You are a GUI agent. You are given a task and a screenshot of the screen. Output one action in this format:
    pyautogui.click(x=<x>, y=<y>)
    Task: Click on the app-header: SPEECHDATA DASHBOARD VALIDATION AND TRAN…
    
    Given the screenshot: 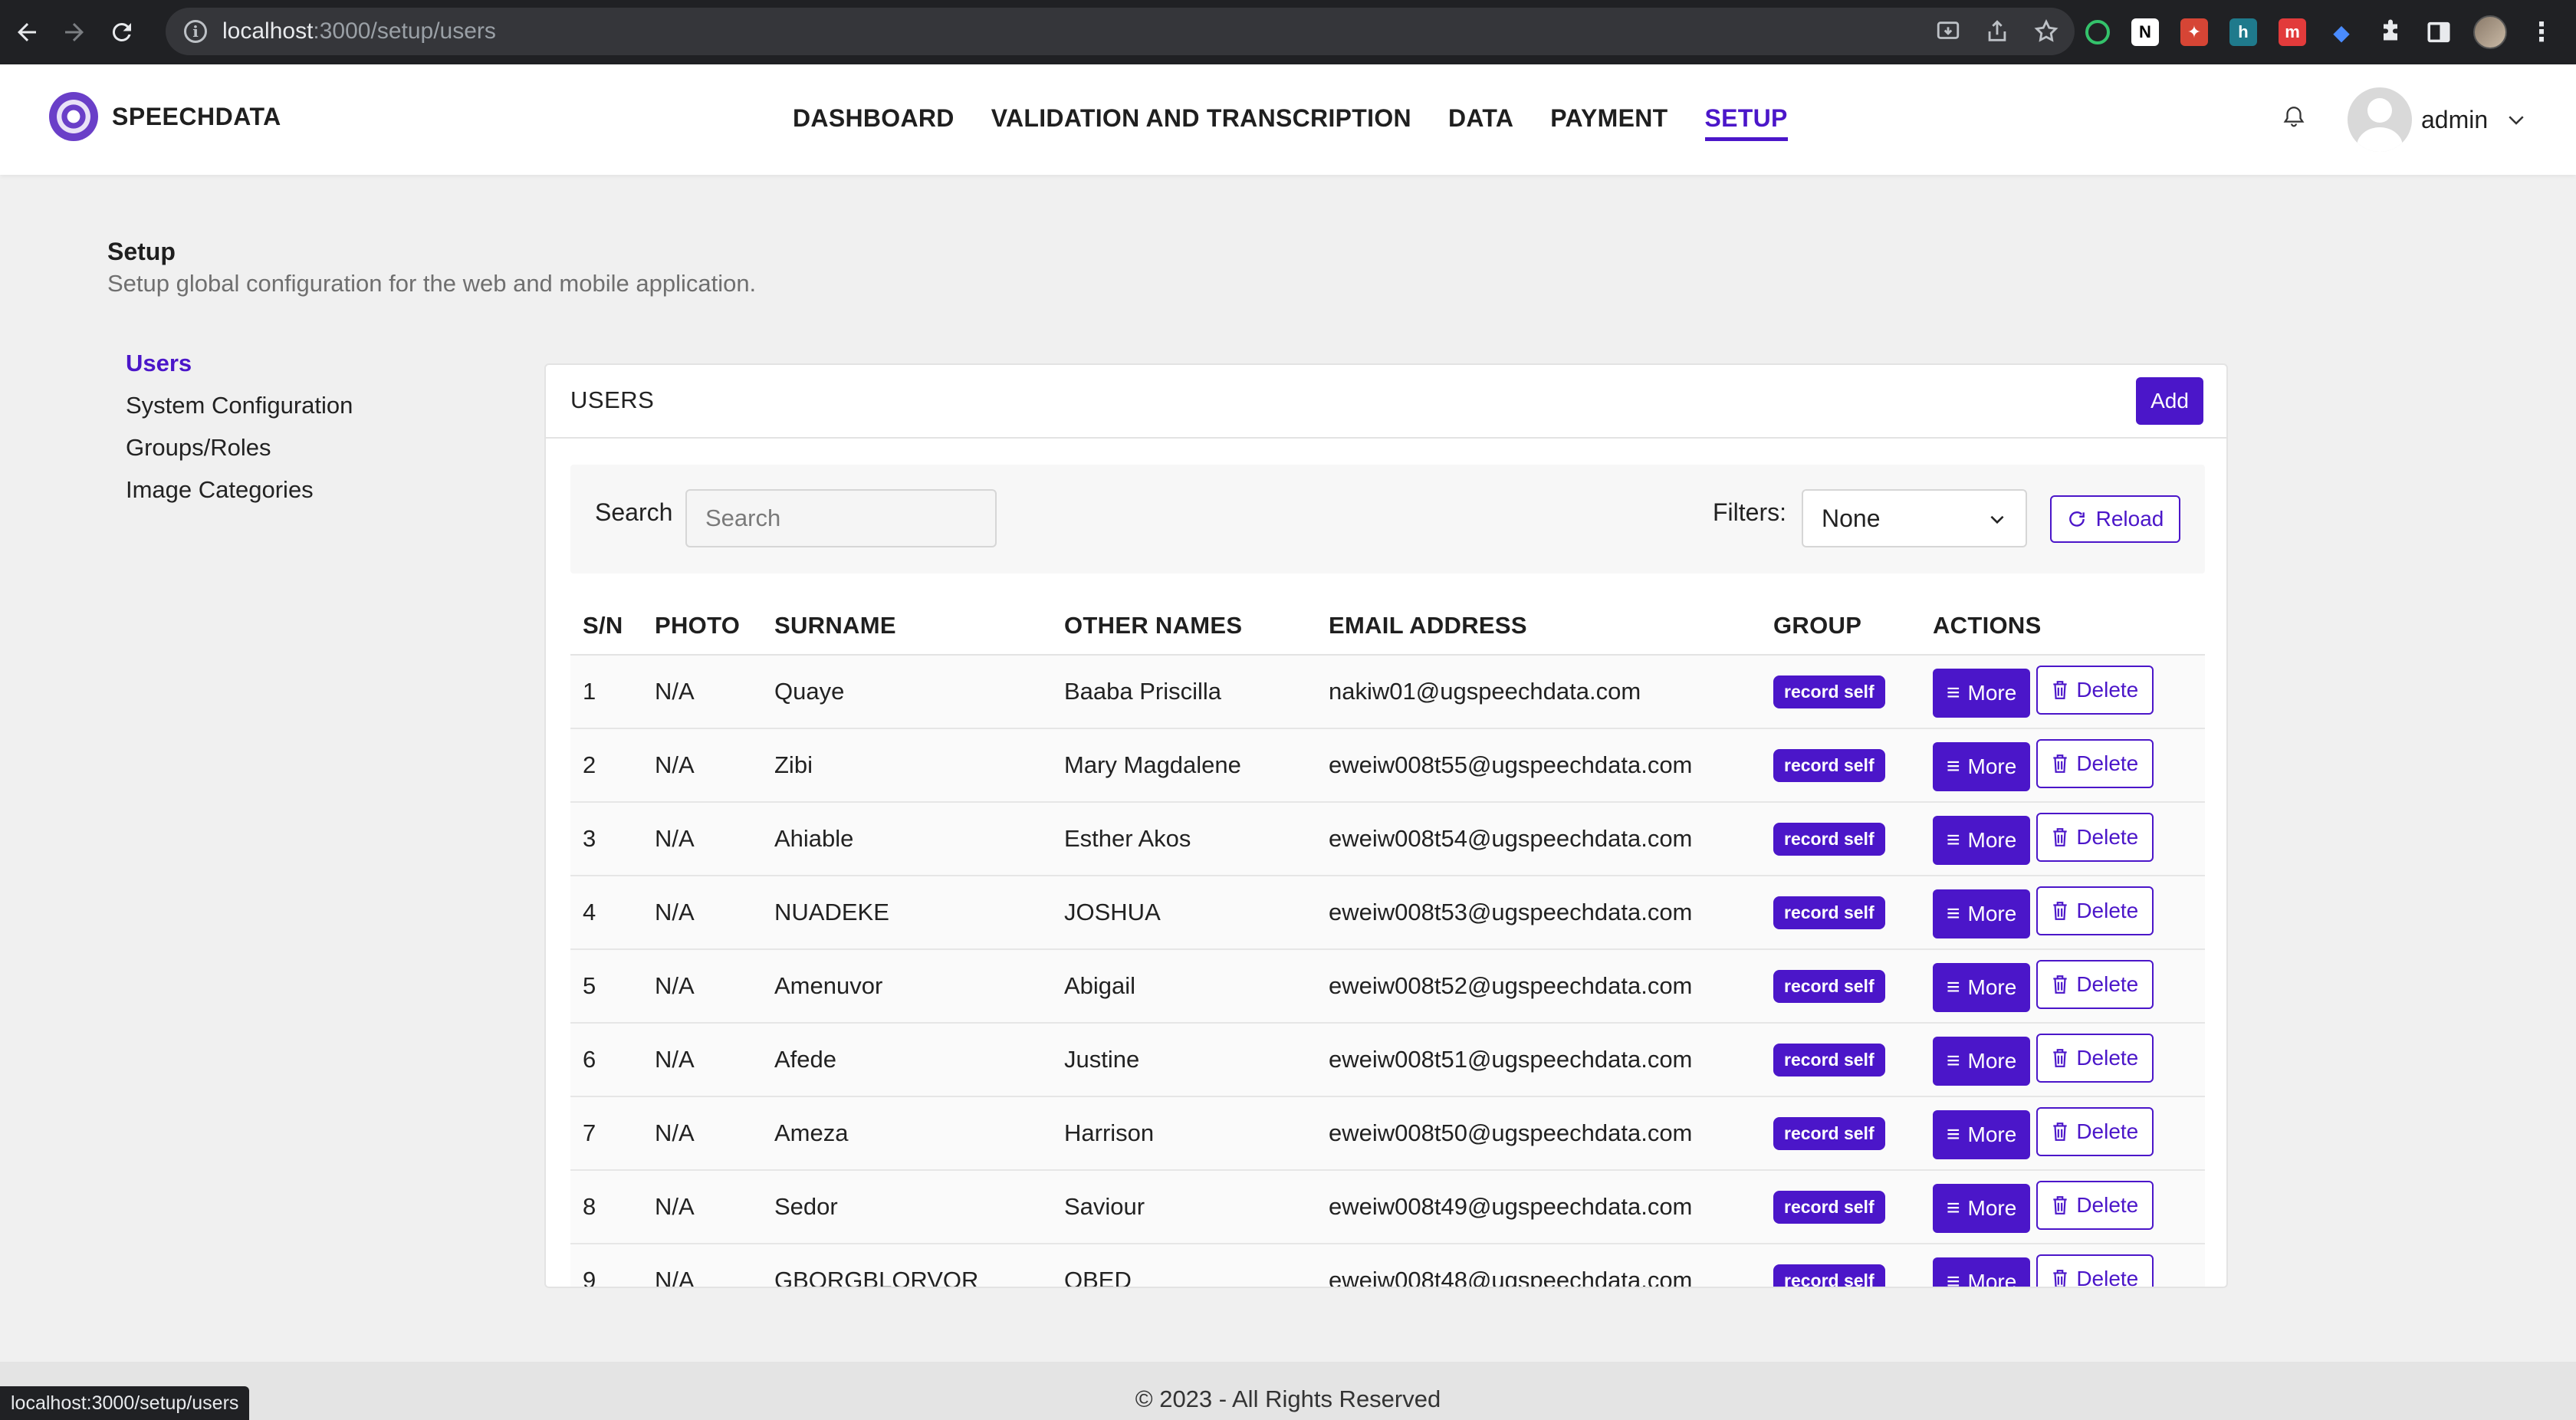 What is the action you would take?
    pyautogui.click(x=1288, y=119)
    